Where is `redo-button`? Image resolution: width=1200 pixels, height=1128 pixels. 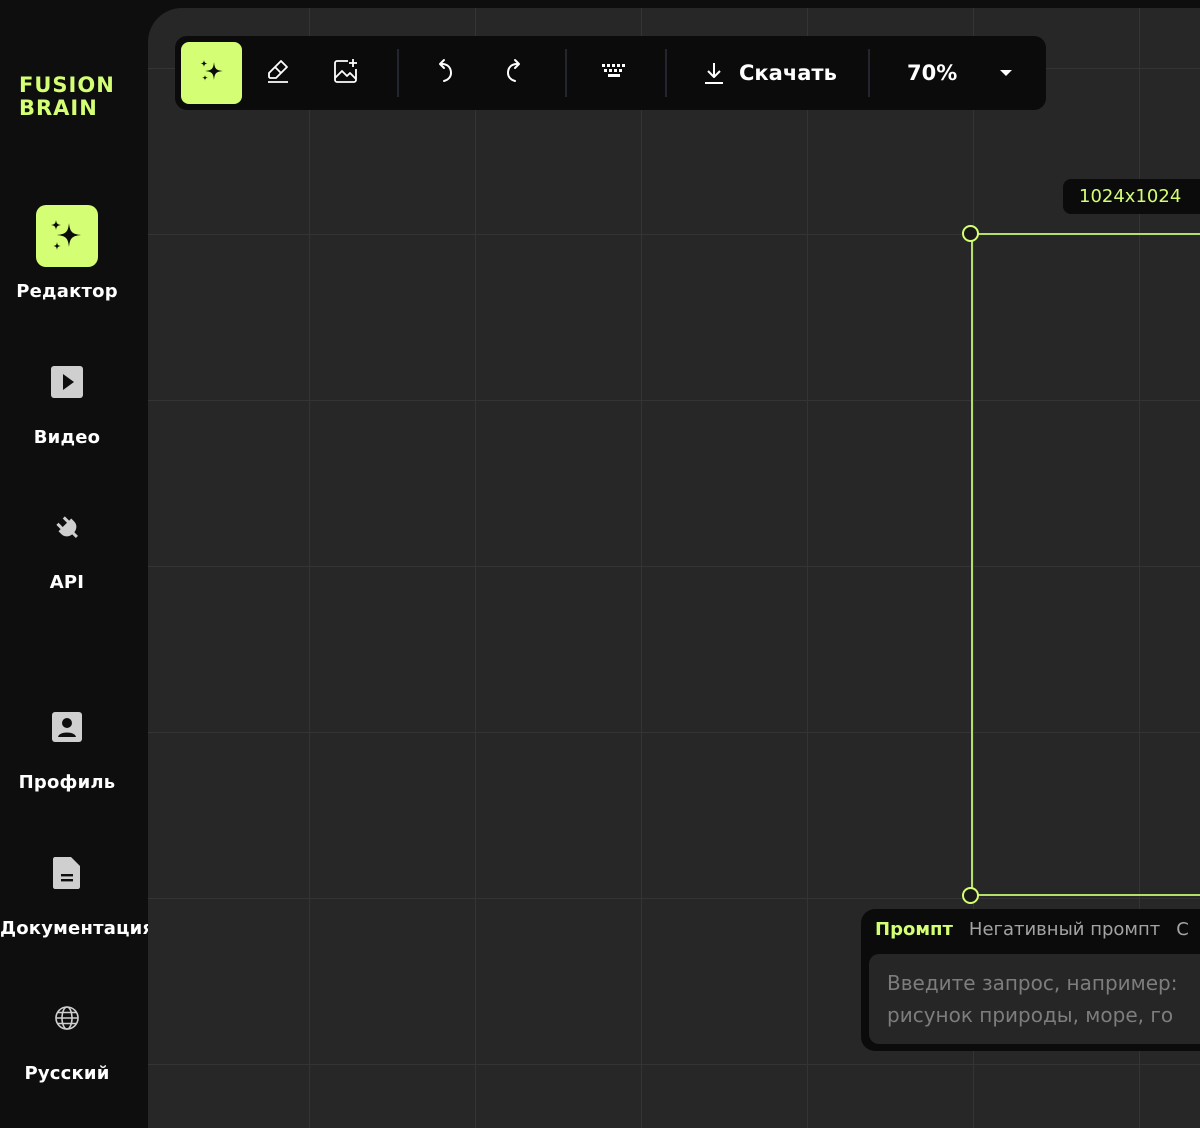 redo-button is located at coordinates (514, 73).